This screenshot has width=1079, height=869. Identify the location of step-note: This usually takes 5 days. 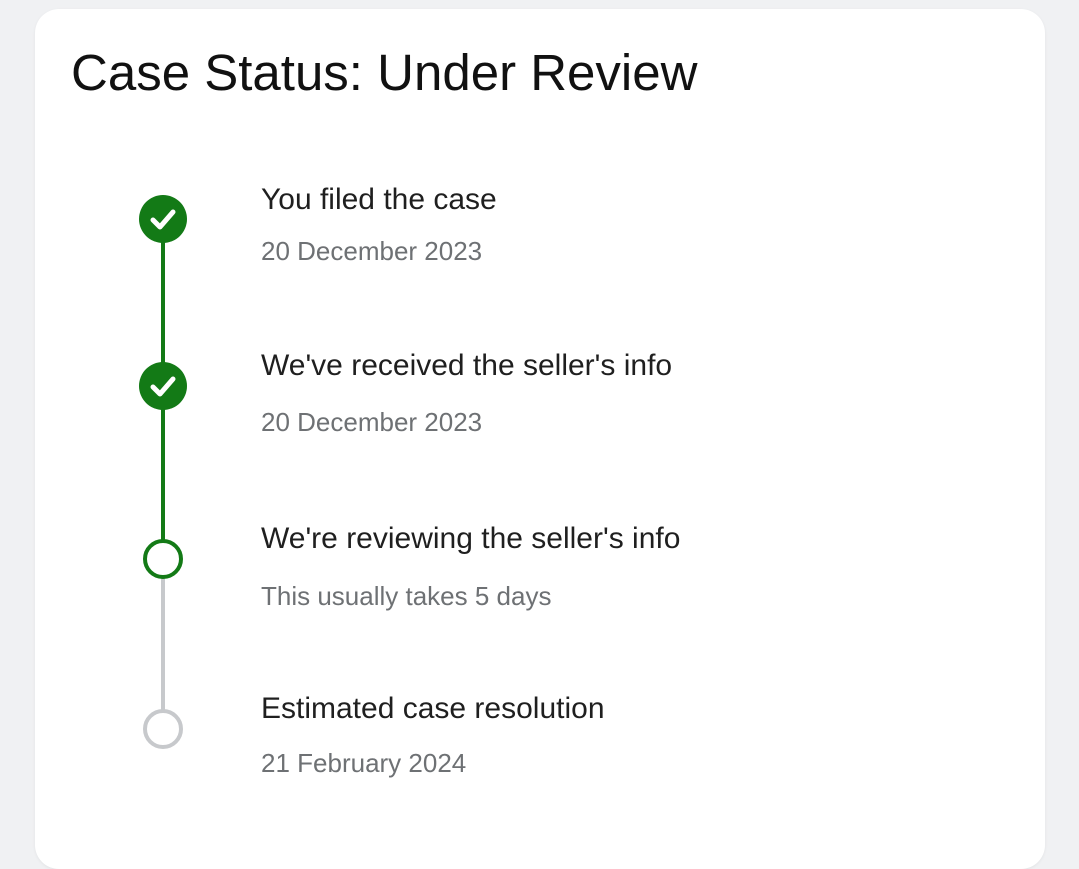
(406, 596).